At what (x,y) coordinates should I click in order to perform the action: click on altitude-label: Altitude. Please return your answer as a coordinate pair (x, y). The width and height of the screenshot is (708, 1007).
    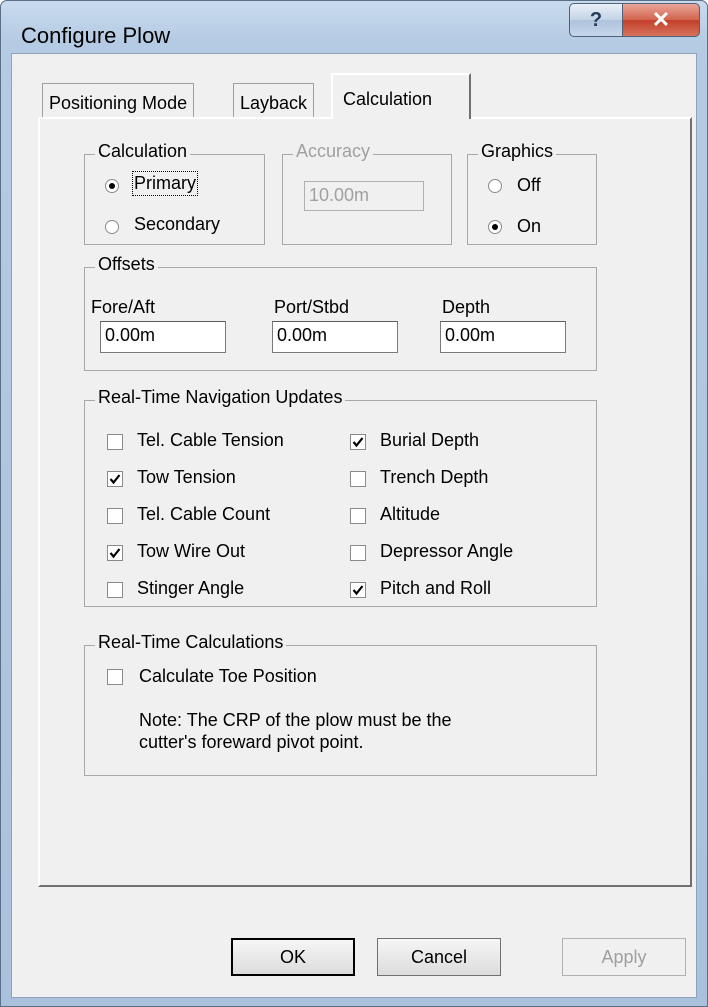
    Looking at the image, I should click on (410, 514).